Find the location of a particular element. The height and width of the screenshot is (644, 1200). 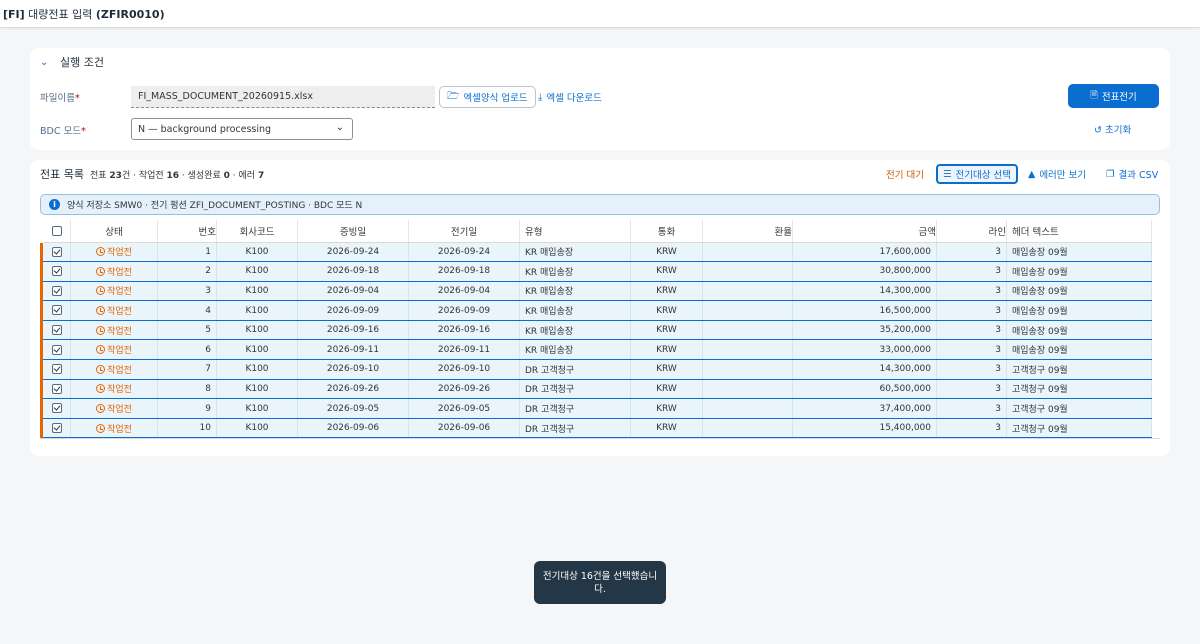

file-name-field: FI_MASS_DOCUMENT_20260915.xlsx is located at coordinates (283, 97).